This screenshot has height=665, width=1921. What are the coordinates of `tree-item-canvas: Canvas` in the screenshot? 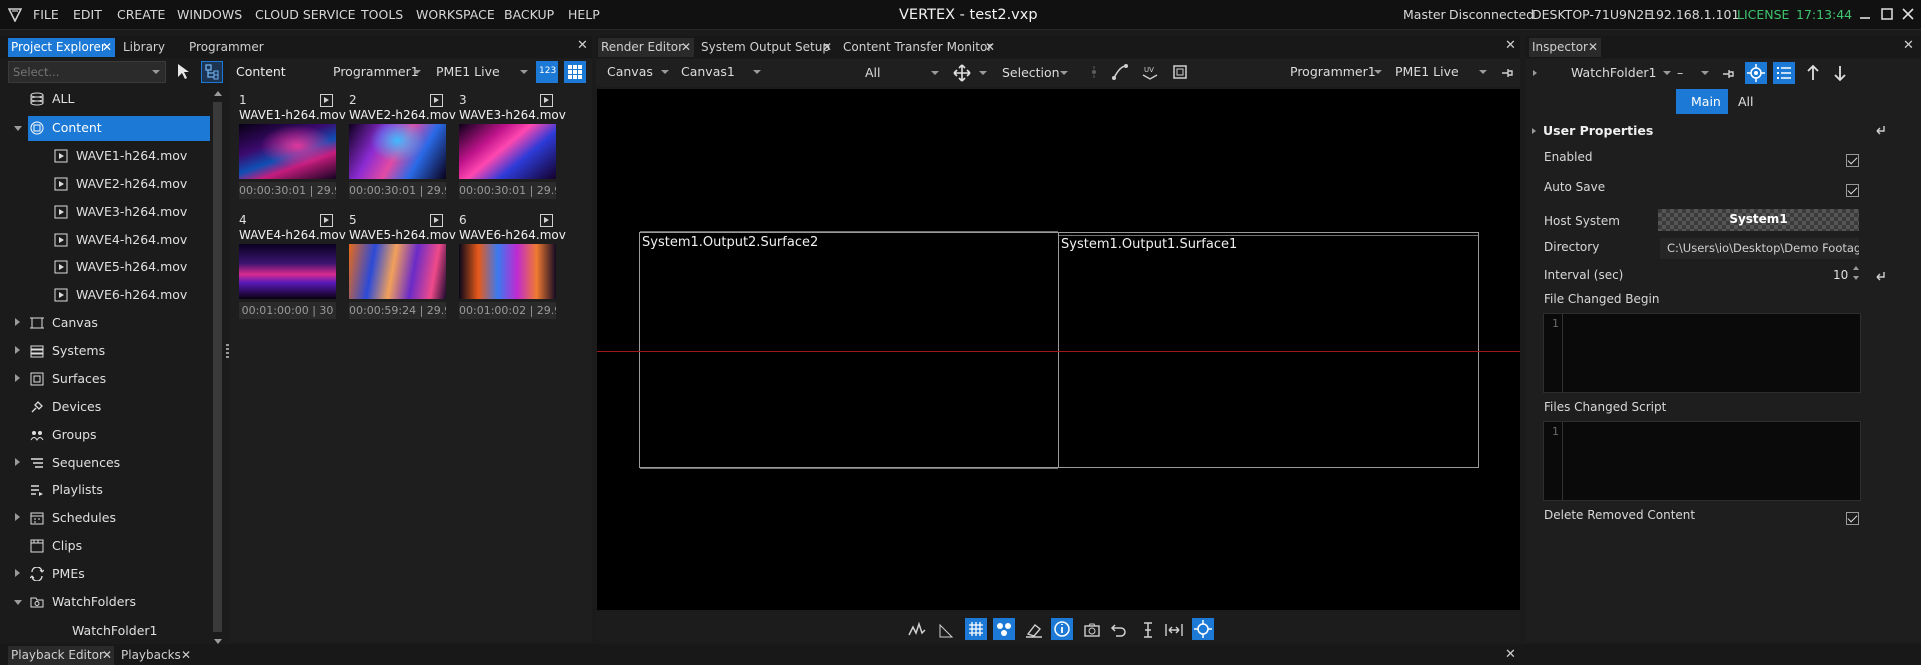 It's located at (112, 323).